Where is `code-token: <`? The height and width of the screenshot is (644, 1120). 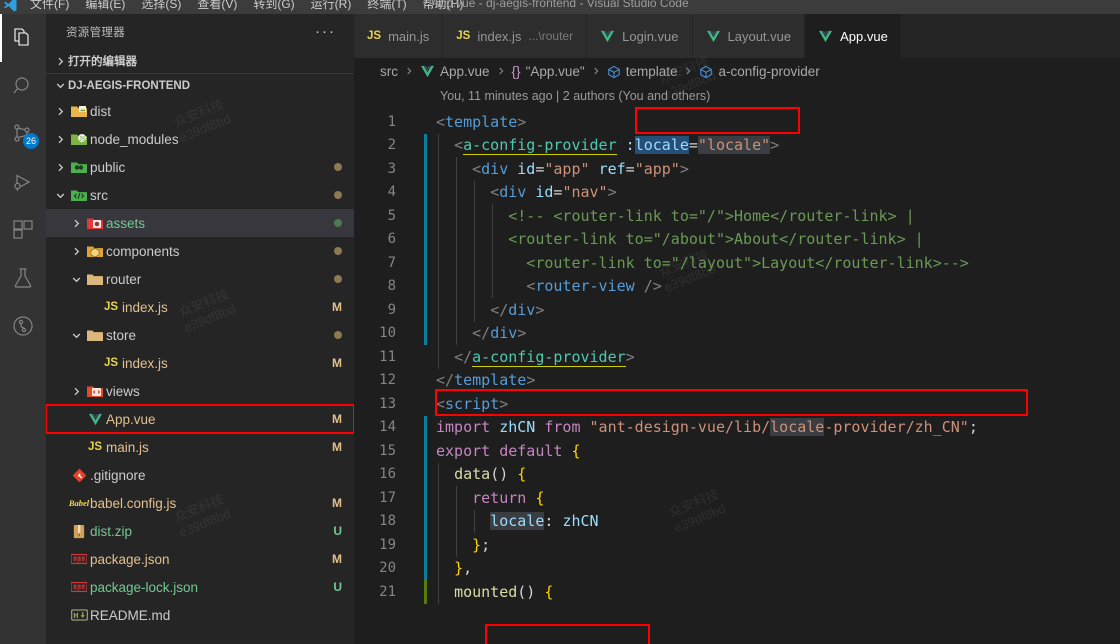 code-token: < is located at coordinates (441, 121).